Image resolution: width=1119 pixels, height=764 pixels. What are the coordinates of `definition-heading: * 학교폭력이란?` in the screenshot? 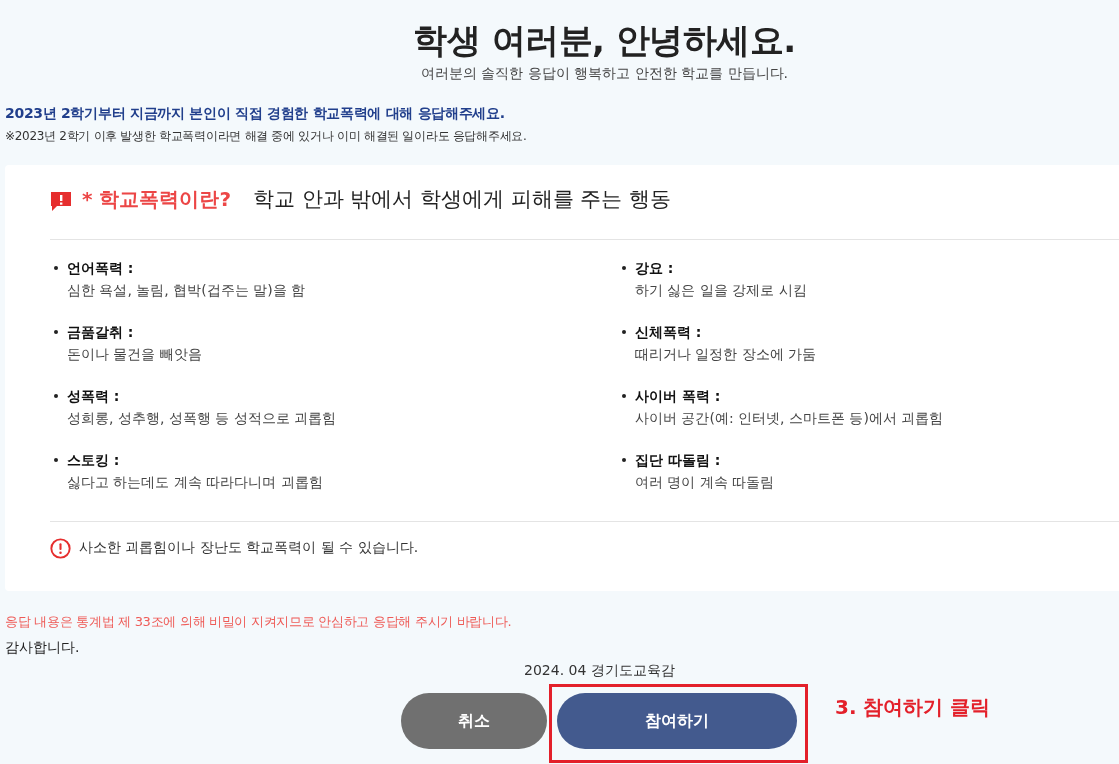 It's located at (157, 199).